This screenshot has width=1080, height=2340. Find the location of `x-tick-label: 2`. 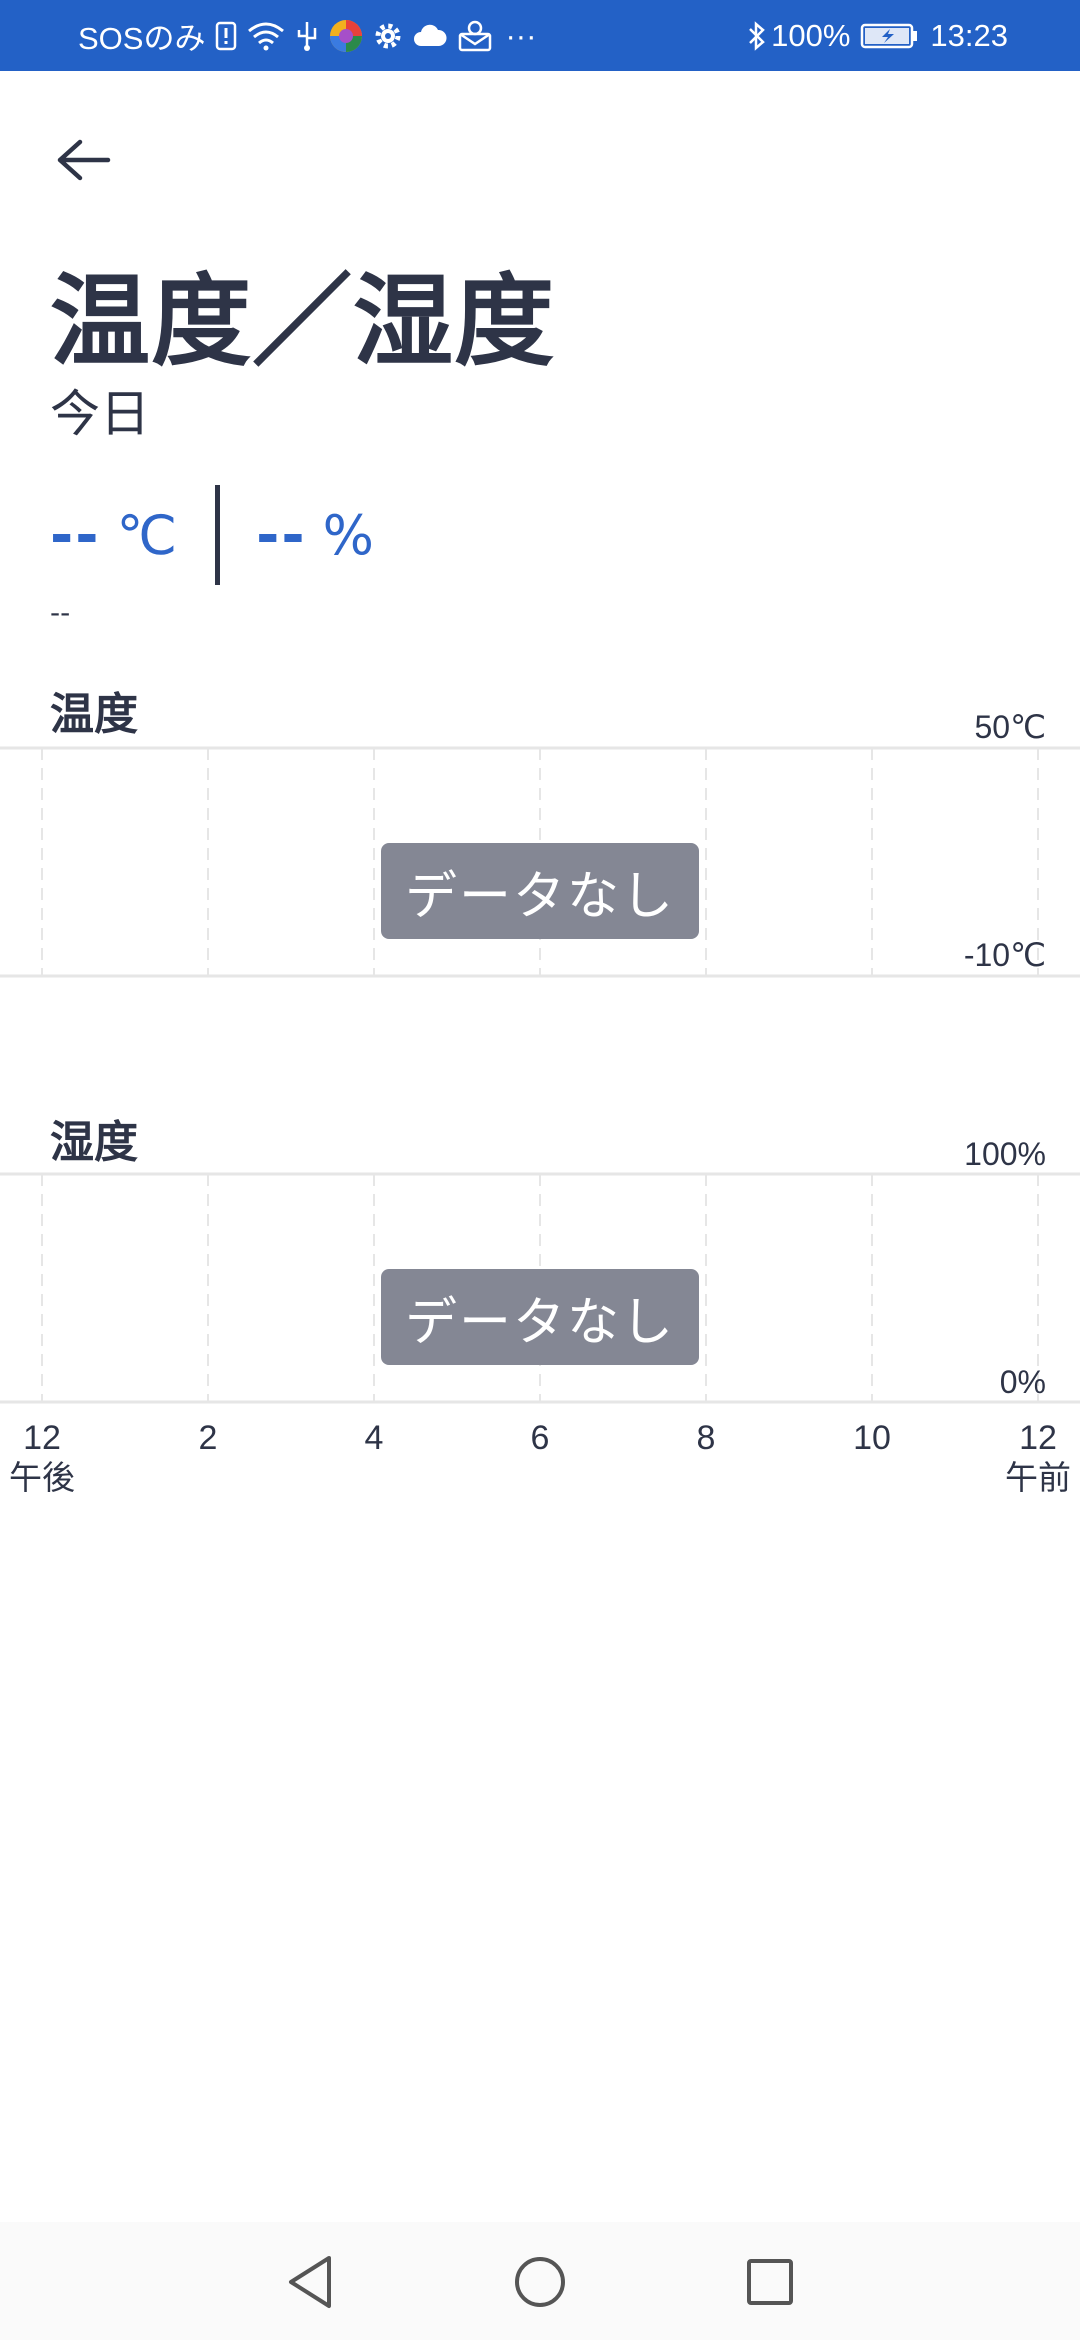

x-tick-label: 2 is located at coordinates (208, 1438).